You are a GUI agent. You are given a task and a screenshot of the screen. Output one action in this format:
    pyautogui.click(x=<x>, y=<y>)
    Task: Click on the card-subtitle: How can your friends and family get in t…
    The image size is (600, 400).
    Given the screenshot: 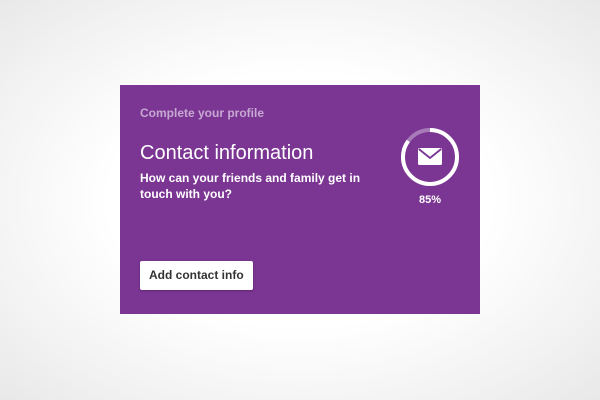 What is the action you would take?
    pyautogui.click(x=250, y=186)
    